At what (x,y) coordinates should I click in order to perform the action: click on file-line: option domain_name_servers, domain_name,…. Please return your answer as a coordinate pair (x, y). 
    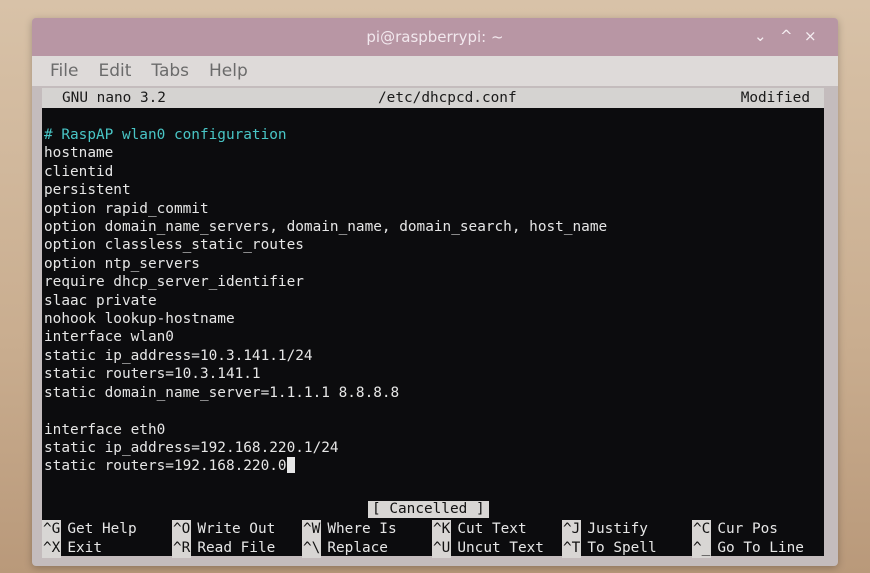
    Looking at the image, I should click on (326, 227).